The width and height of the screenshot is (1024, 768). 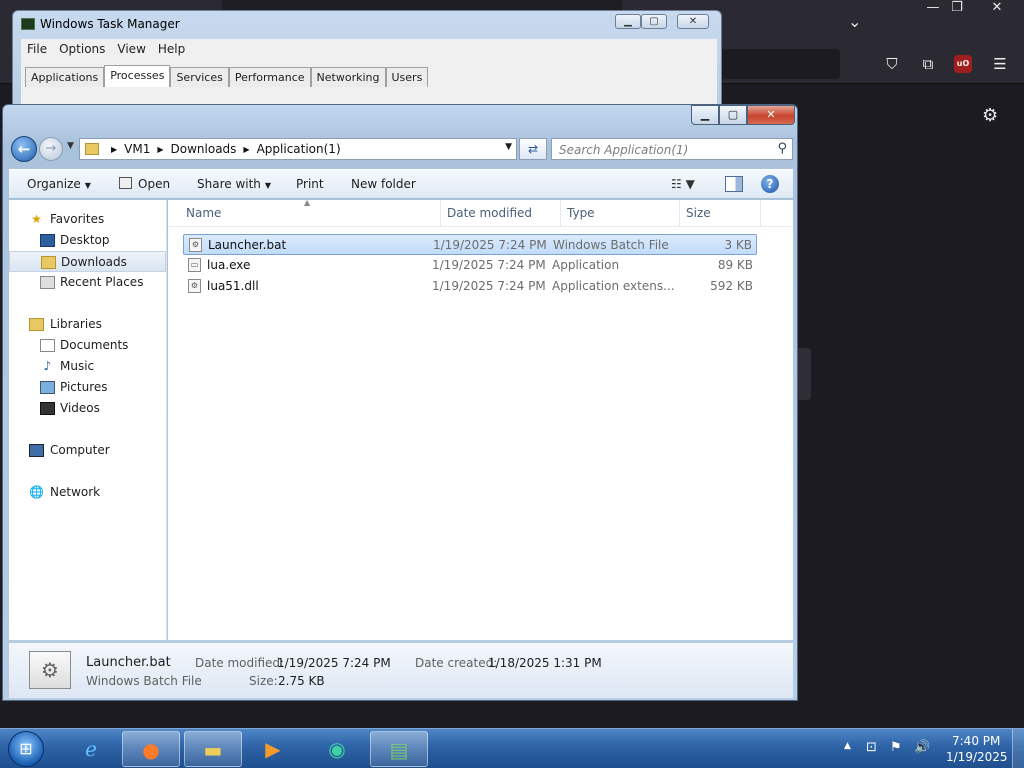 I want to click on breadcrumb-application: Application(1), so click(x=299, y=149).